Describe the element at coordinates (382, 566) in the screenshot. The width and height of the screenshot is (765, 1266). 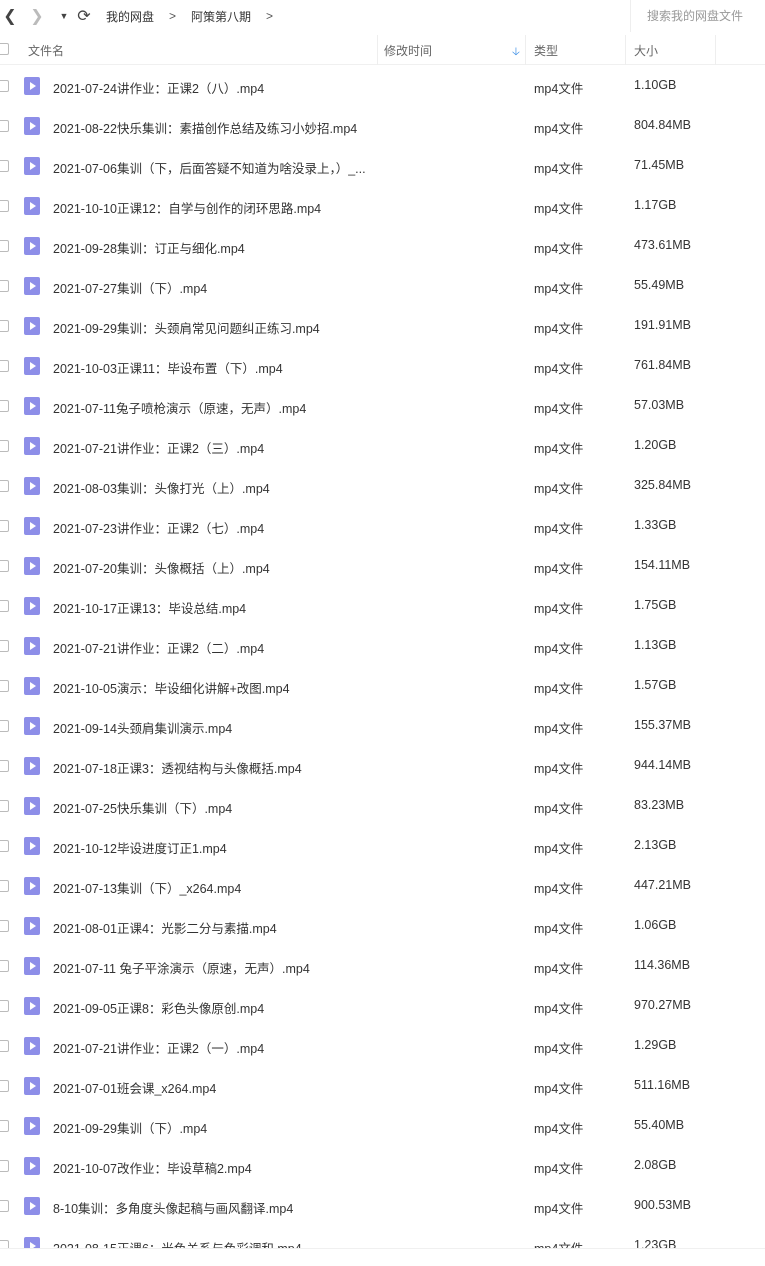
I see `table-row: 2021-07-20集训：头像概括（上）.mp4 mp4文件 154.11MB` at that location.